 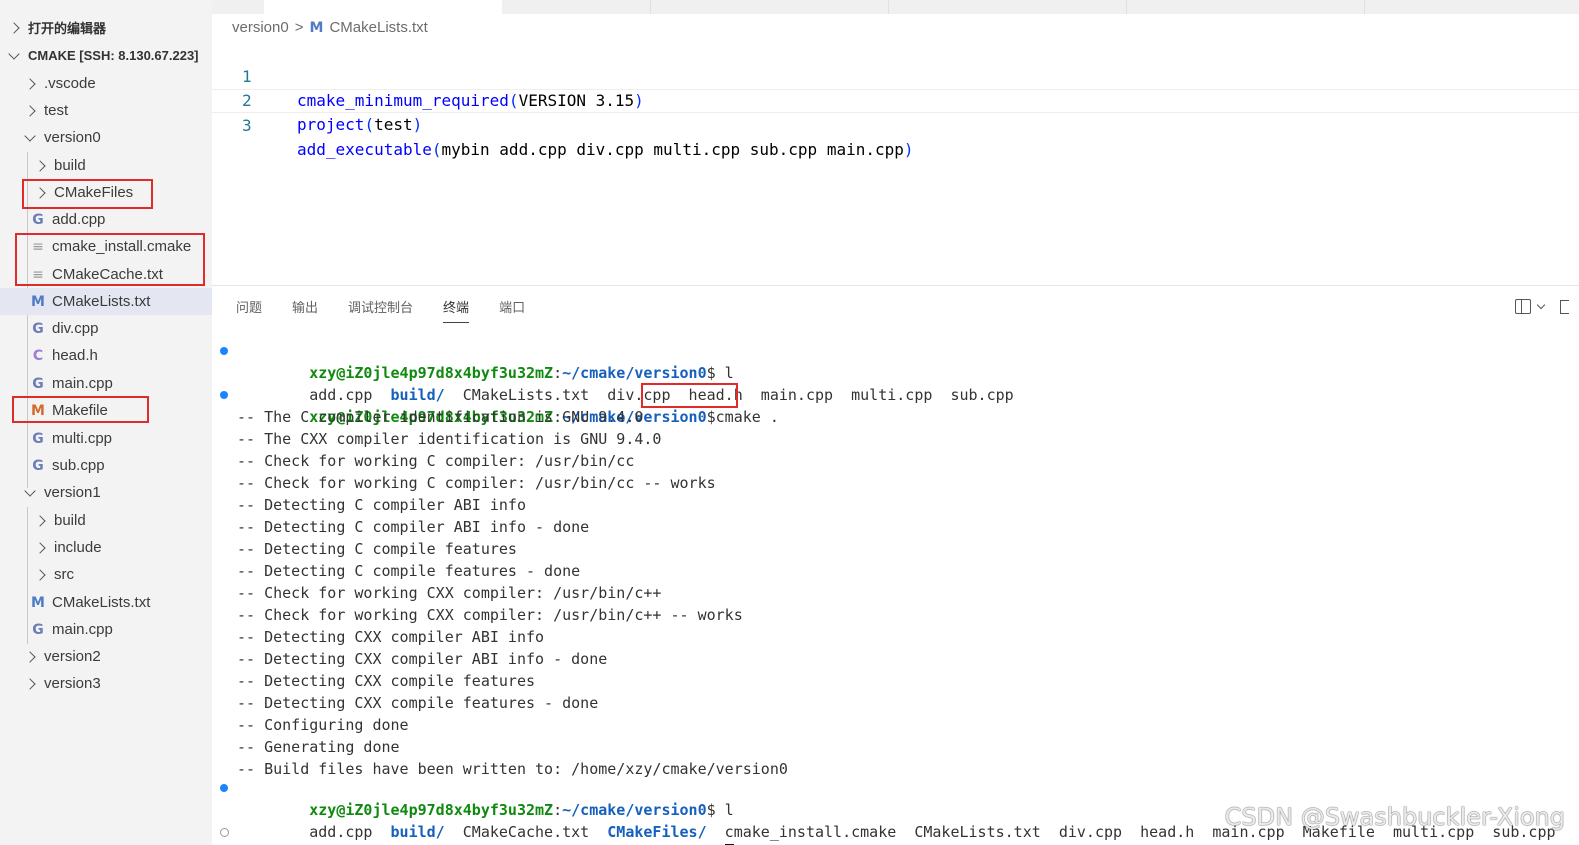 I want to click on tab-ports: 端口, so click(x=512, y=310).